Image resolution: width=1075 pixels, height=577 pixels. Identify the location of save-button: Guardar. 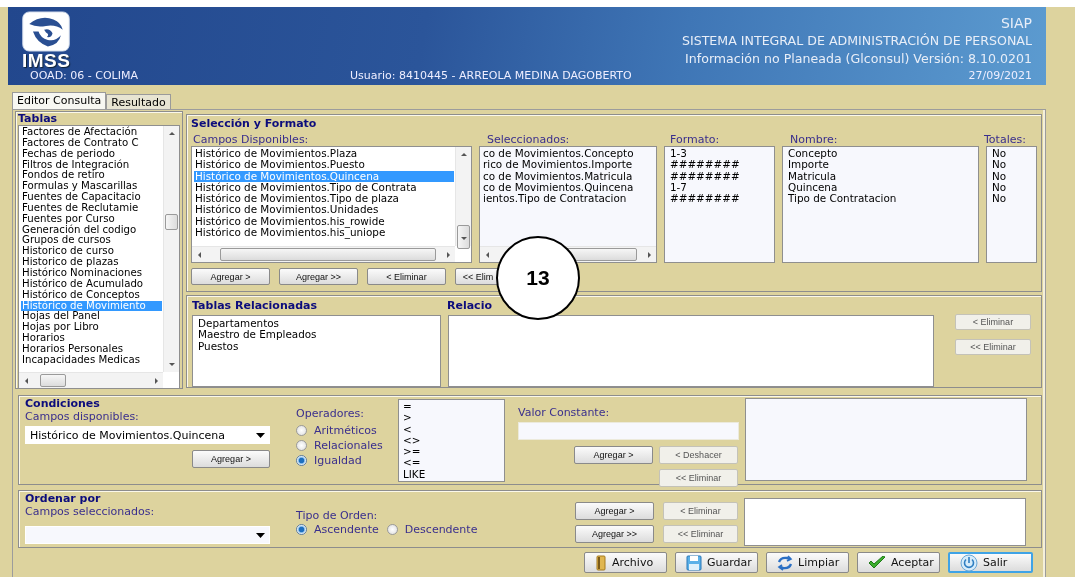
(716, 562).